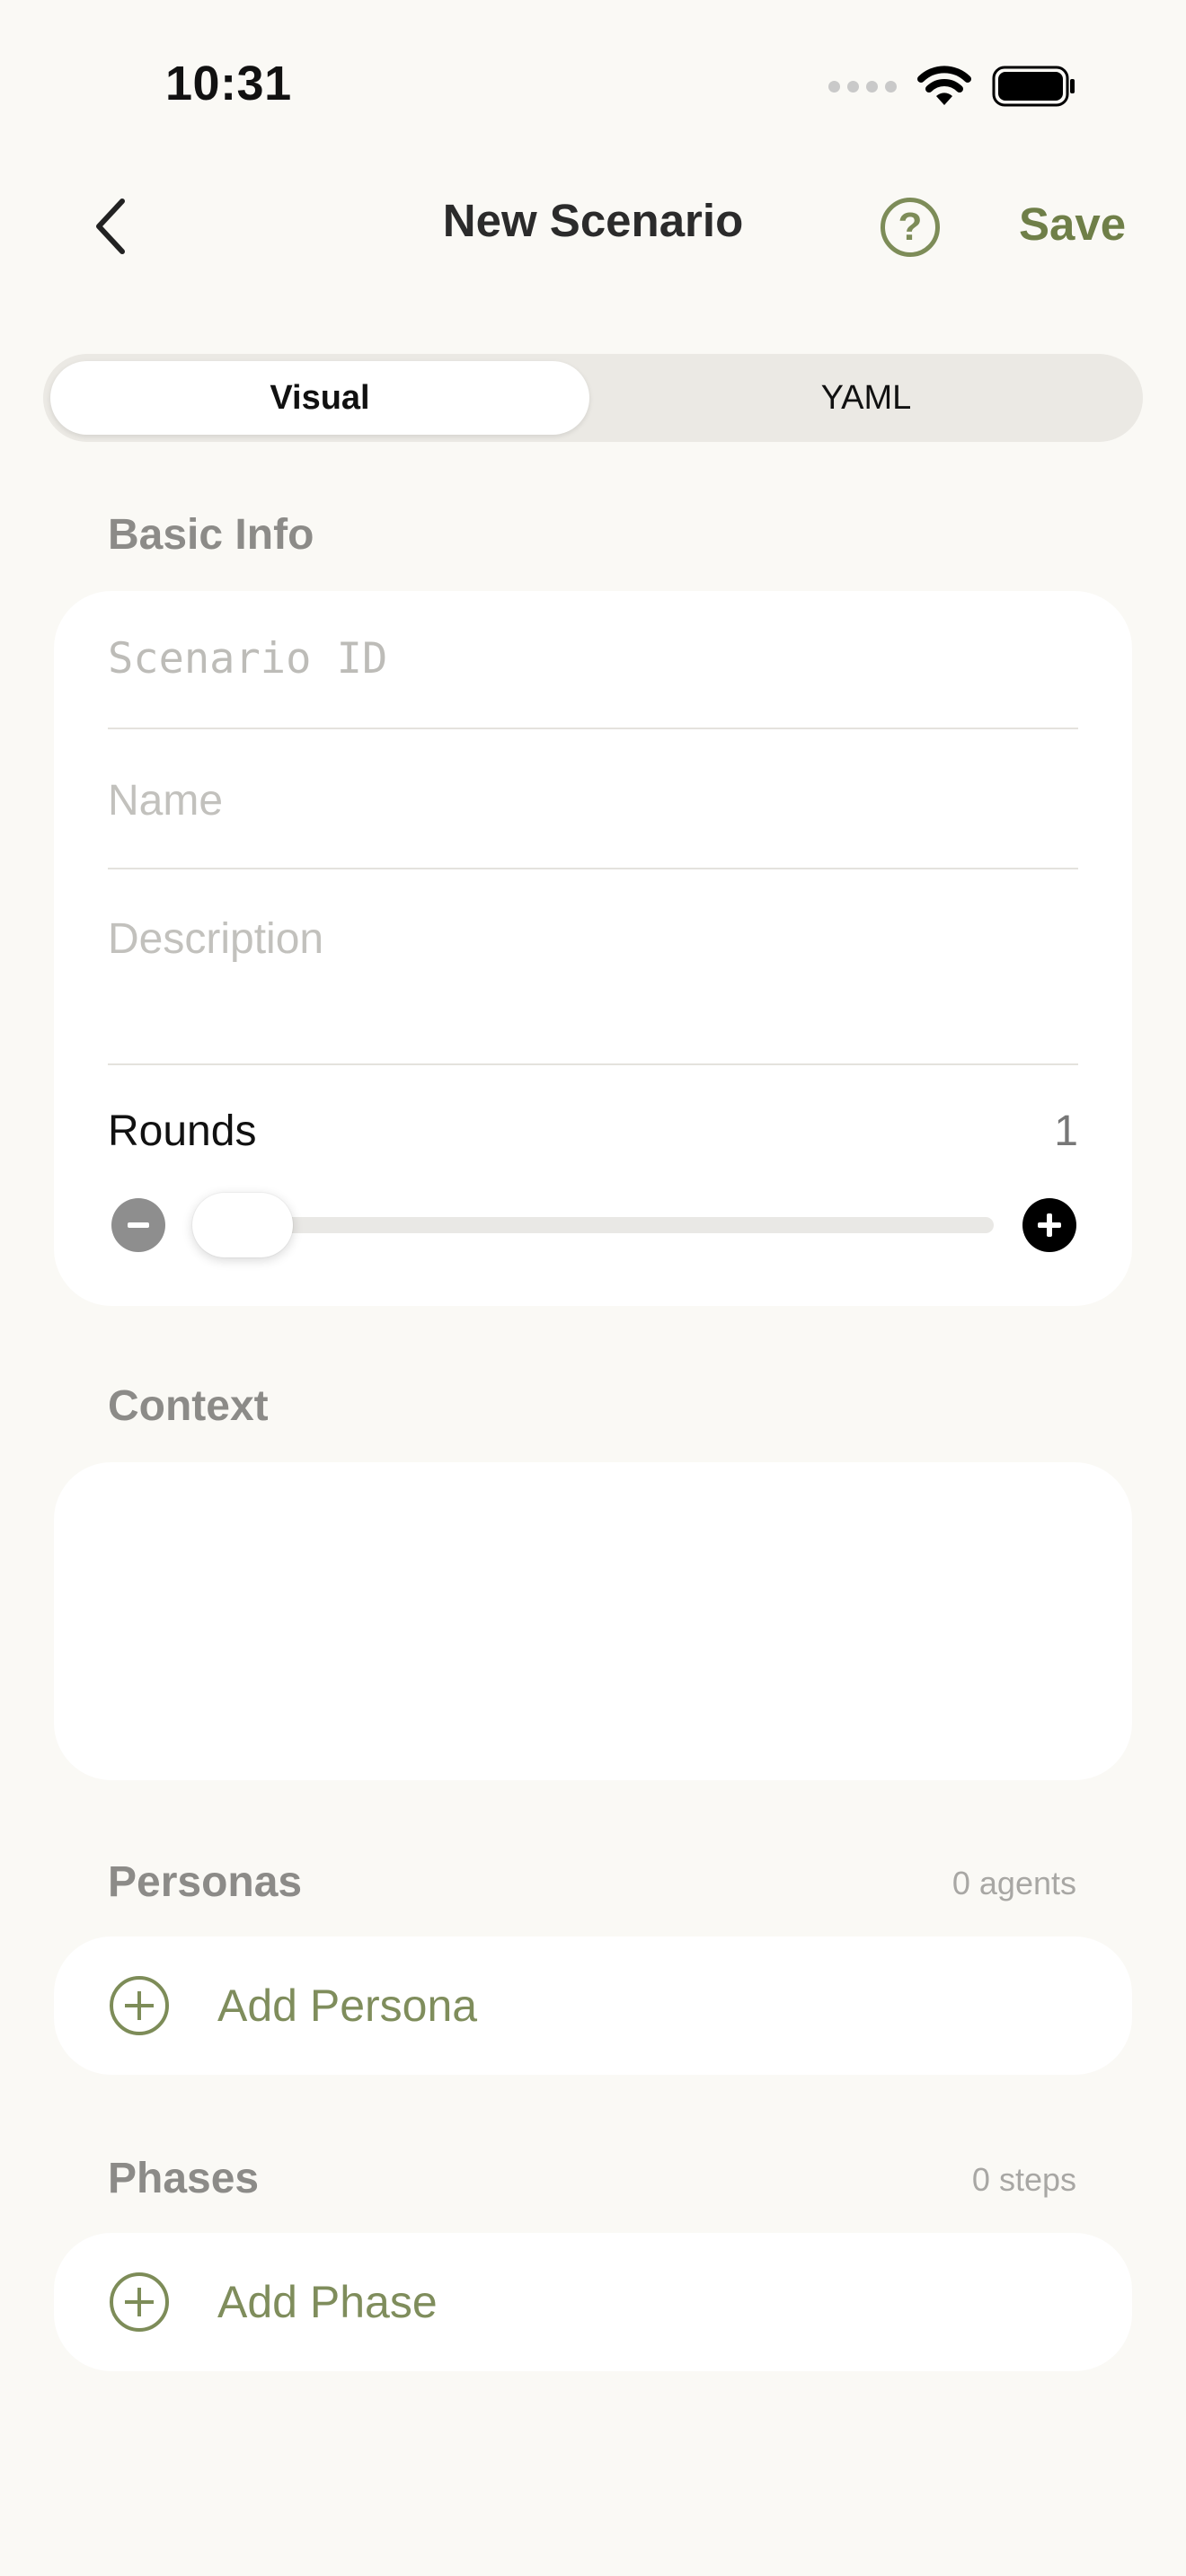 The image size is (1186, 2576). I want to click on basic-info-header: Basic Info, so click(211, 535).